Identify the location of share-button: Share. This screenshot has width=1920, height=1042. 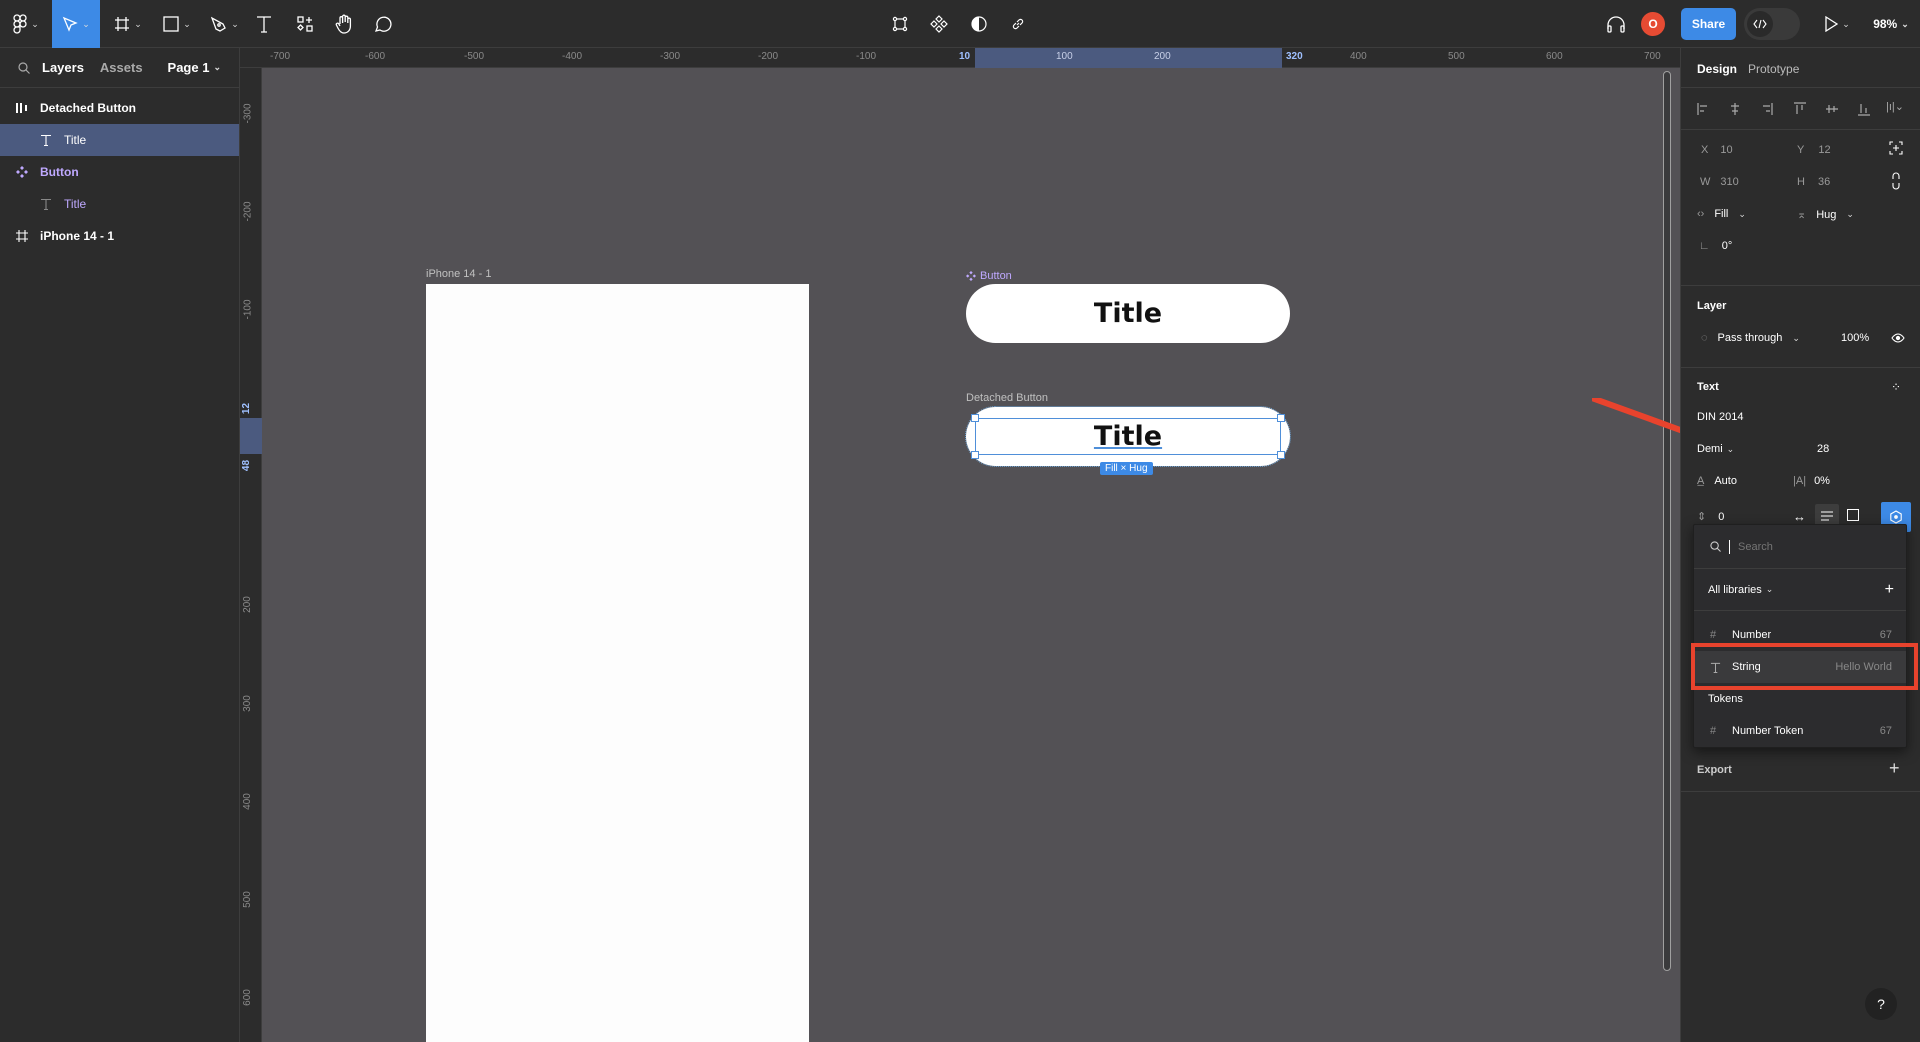
(1708, 24).